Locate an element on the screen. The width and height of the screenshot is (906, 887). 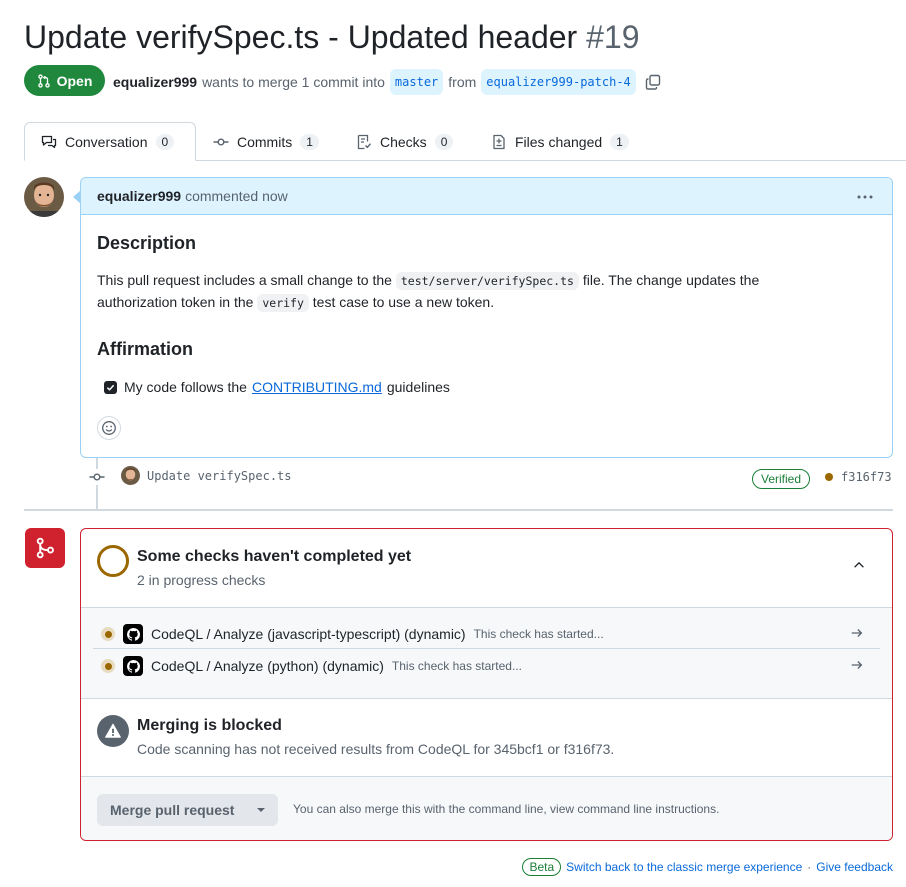
pr-state-label: Open is located at coordinates (74, 80).